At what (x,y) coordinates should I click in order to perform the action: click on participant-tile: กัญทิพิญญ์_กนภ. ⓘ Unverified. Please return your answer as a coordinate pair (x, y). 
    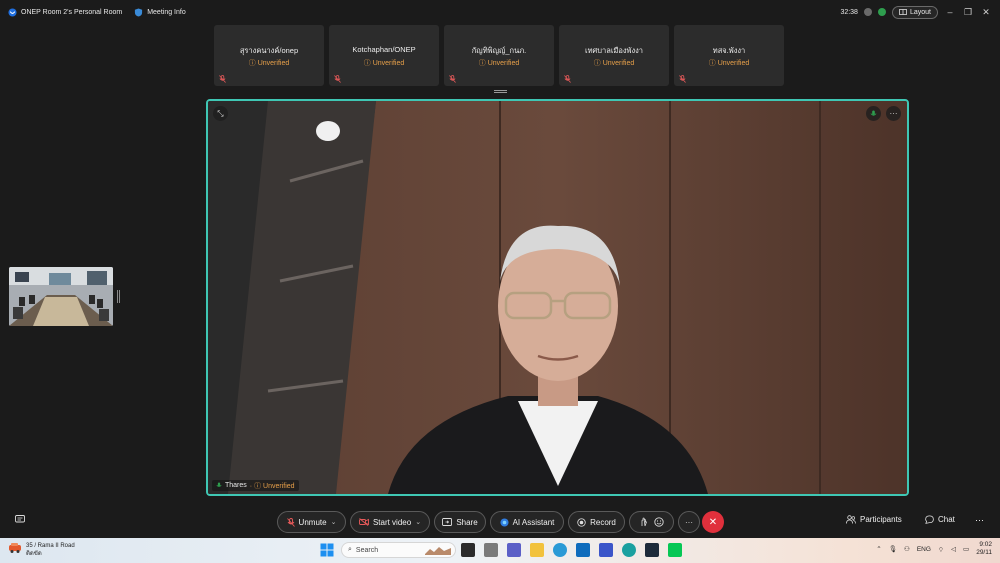
    Looking at the image, I should click on (499, 55).